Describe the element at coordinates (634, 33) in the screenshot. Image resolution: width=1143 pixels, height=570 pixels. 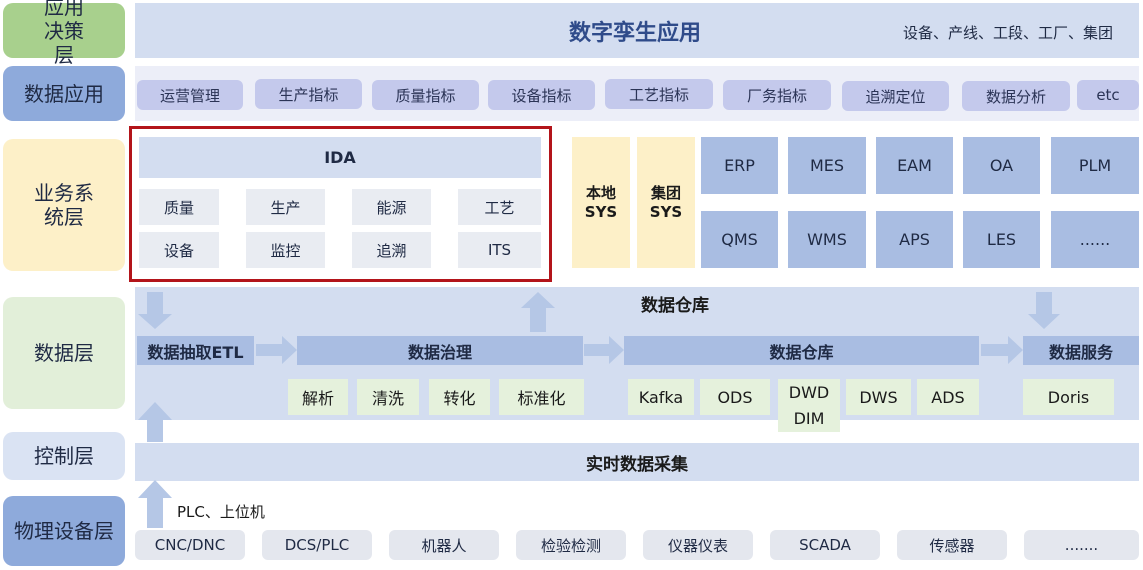
I see `digital-twin-title: 数字孪生应用` at that location.